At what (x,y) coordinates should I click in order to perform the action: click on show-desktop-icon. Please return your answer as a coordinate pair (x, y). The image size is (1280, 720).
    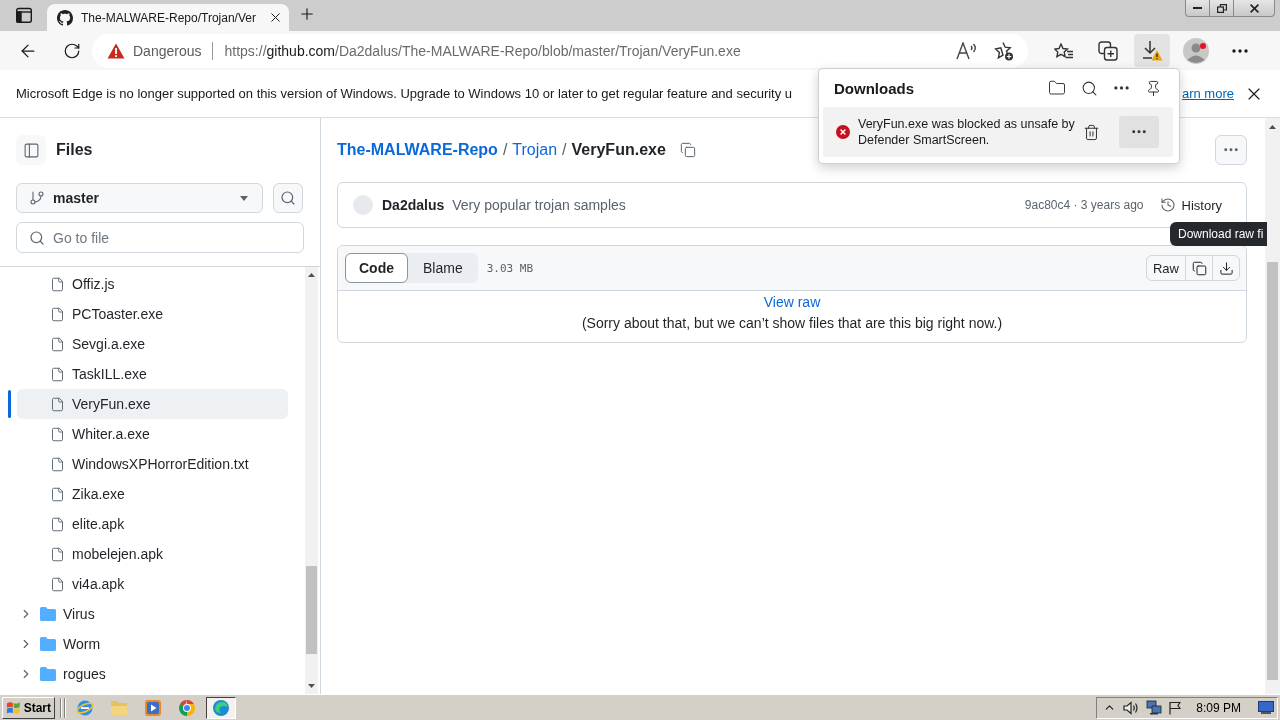
    Looking at the image, I should click on (1266, 707).